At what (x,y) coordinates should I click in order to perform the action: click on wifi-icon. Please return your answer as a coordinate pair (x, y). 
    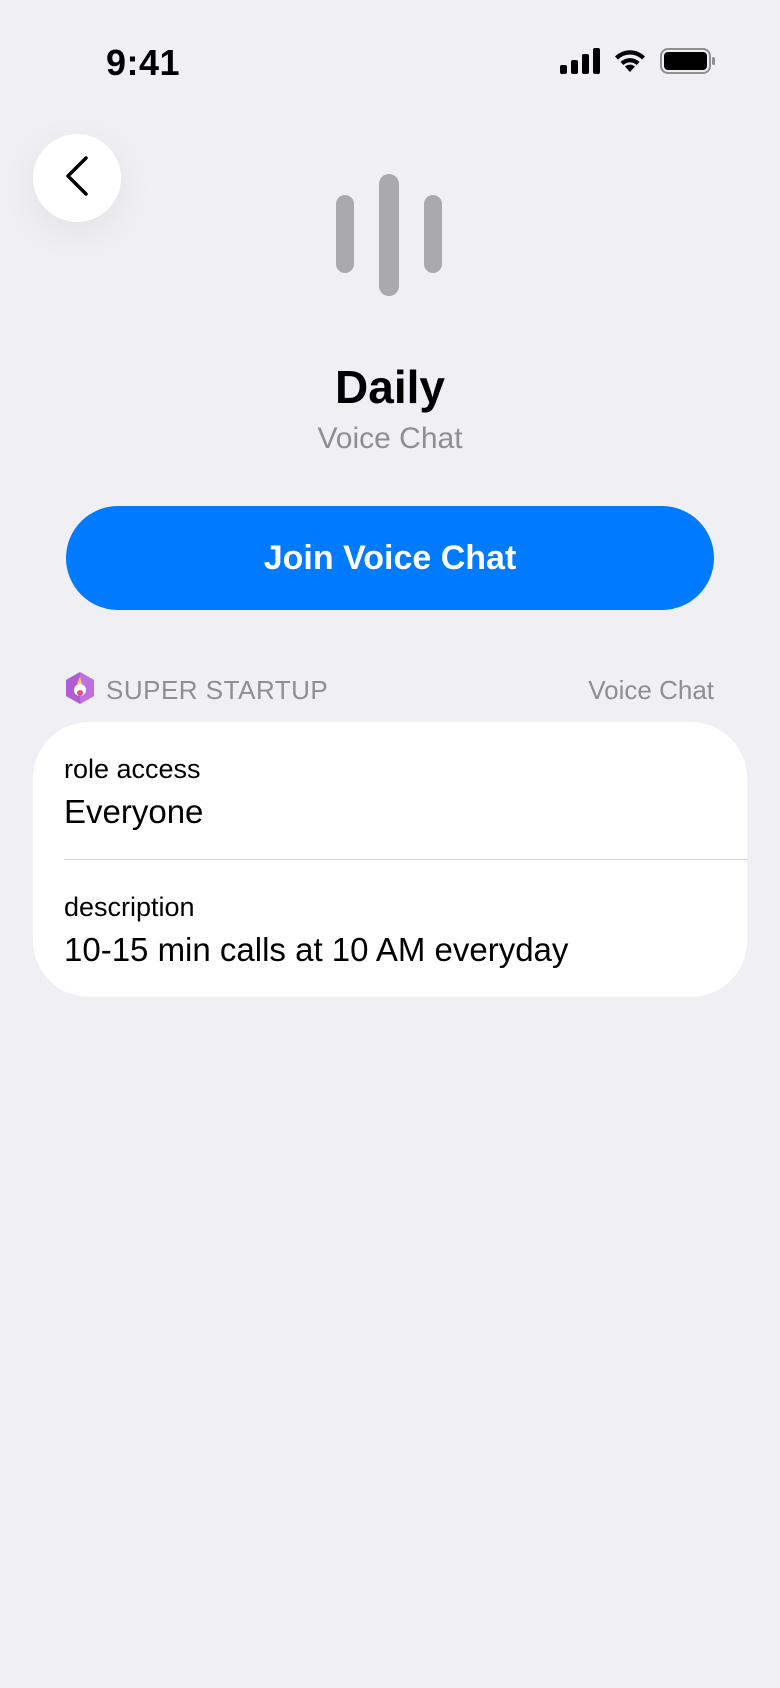
    Looking at the image, I should click on (630, 63).